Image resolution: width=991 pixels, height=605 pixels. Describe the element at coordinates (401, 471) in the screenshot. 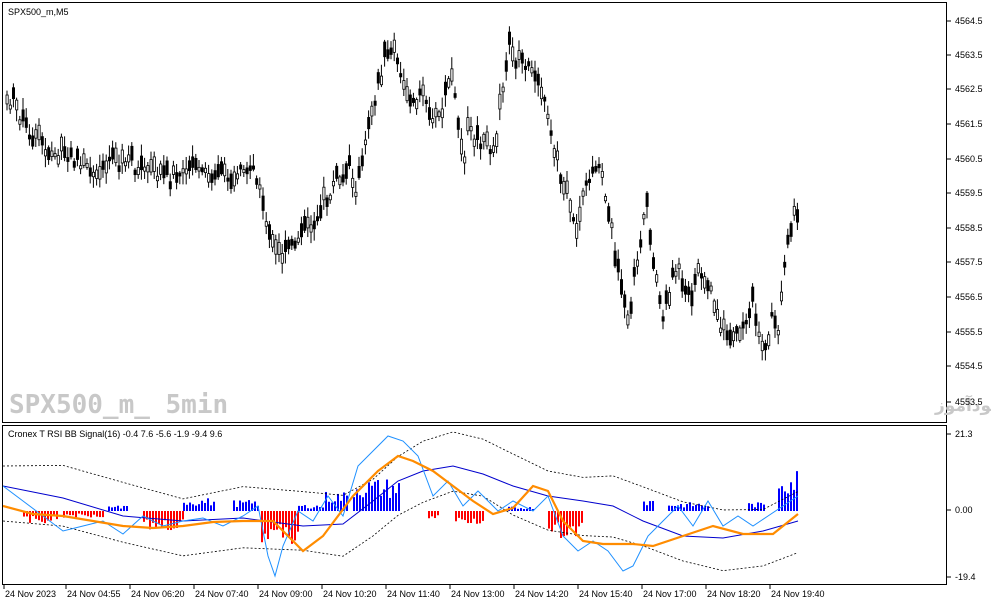

I see `upper-band-line` at that location.